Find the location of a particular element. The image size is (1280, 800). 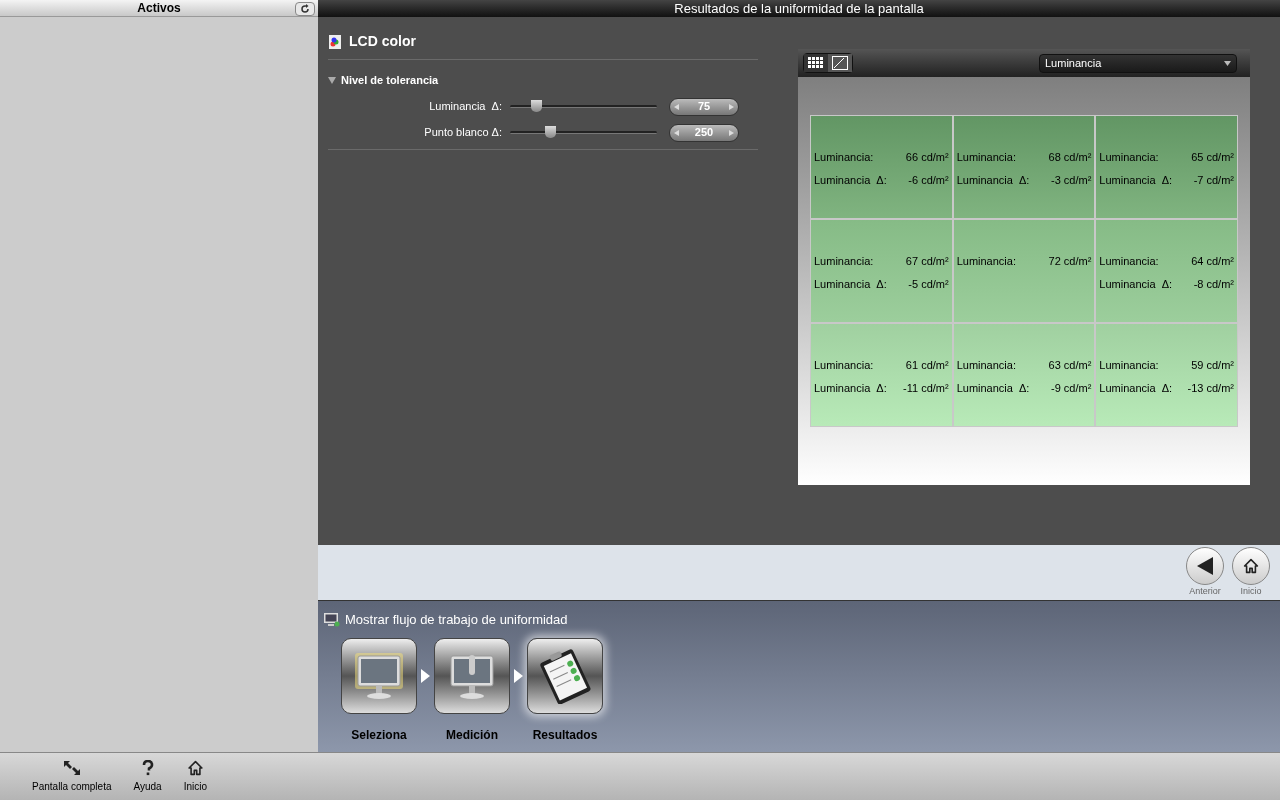

grid-icon is located at coordinates (816, 63).